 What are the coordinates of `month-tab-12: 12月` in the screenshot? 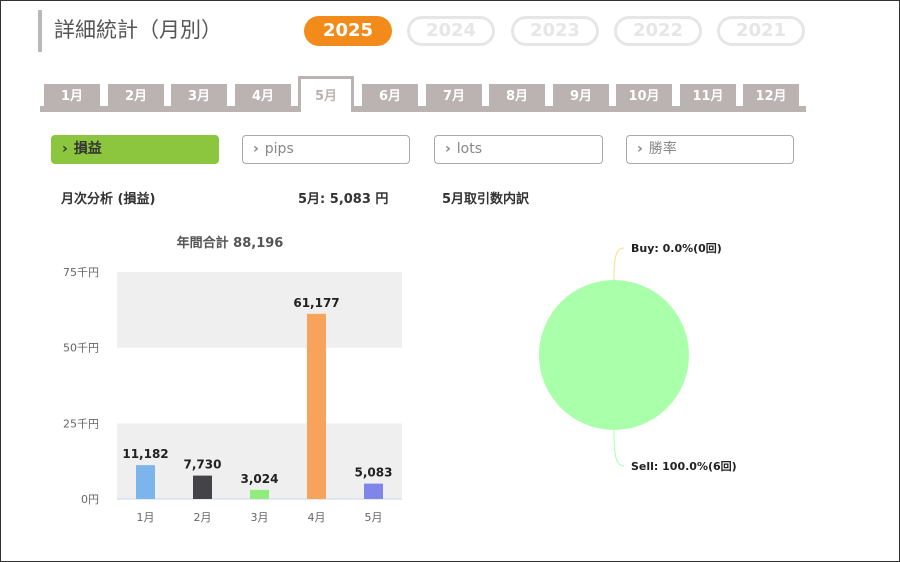 It's located at (771, 96).